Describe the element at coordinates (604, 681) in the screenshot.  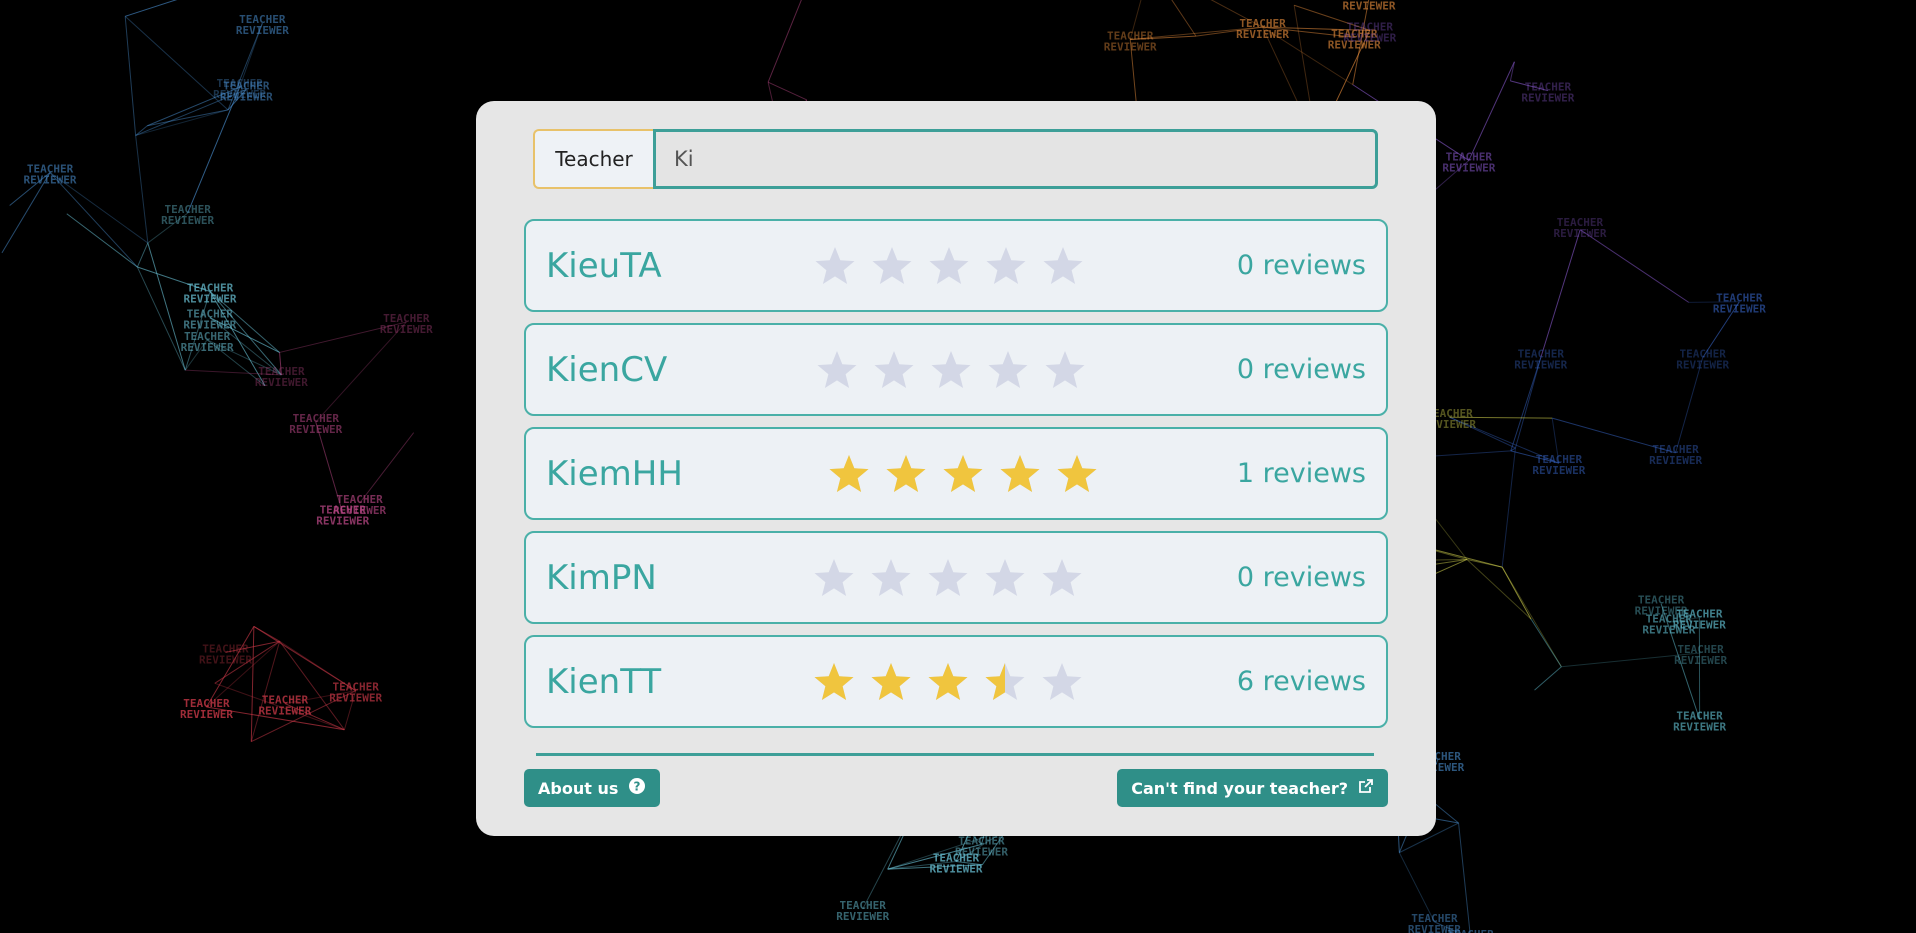
I see `teacher-name: KienTT` at that location.